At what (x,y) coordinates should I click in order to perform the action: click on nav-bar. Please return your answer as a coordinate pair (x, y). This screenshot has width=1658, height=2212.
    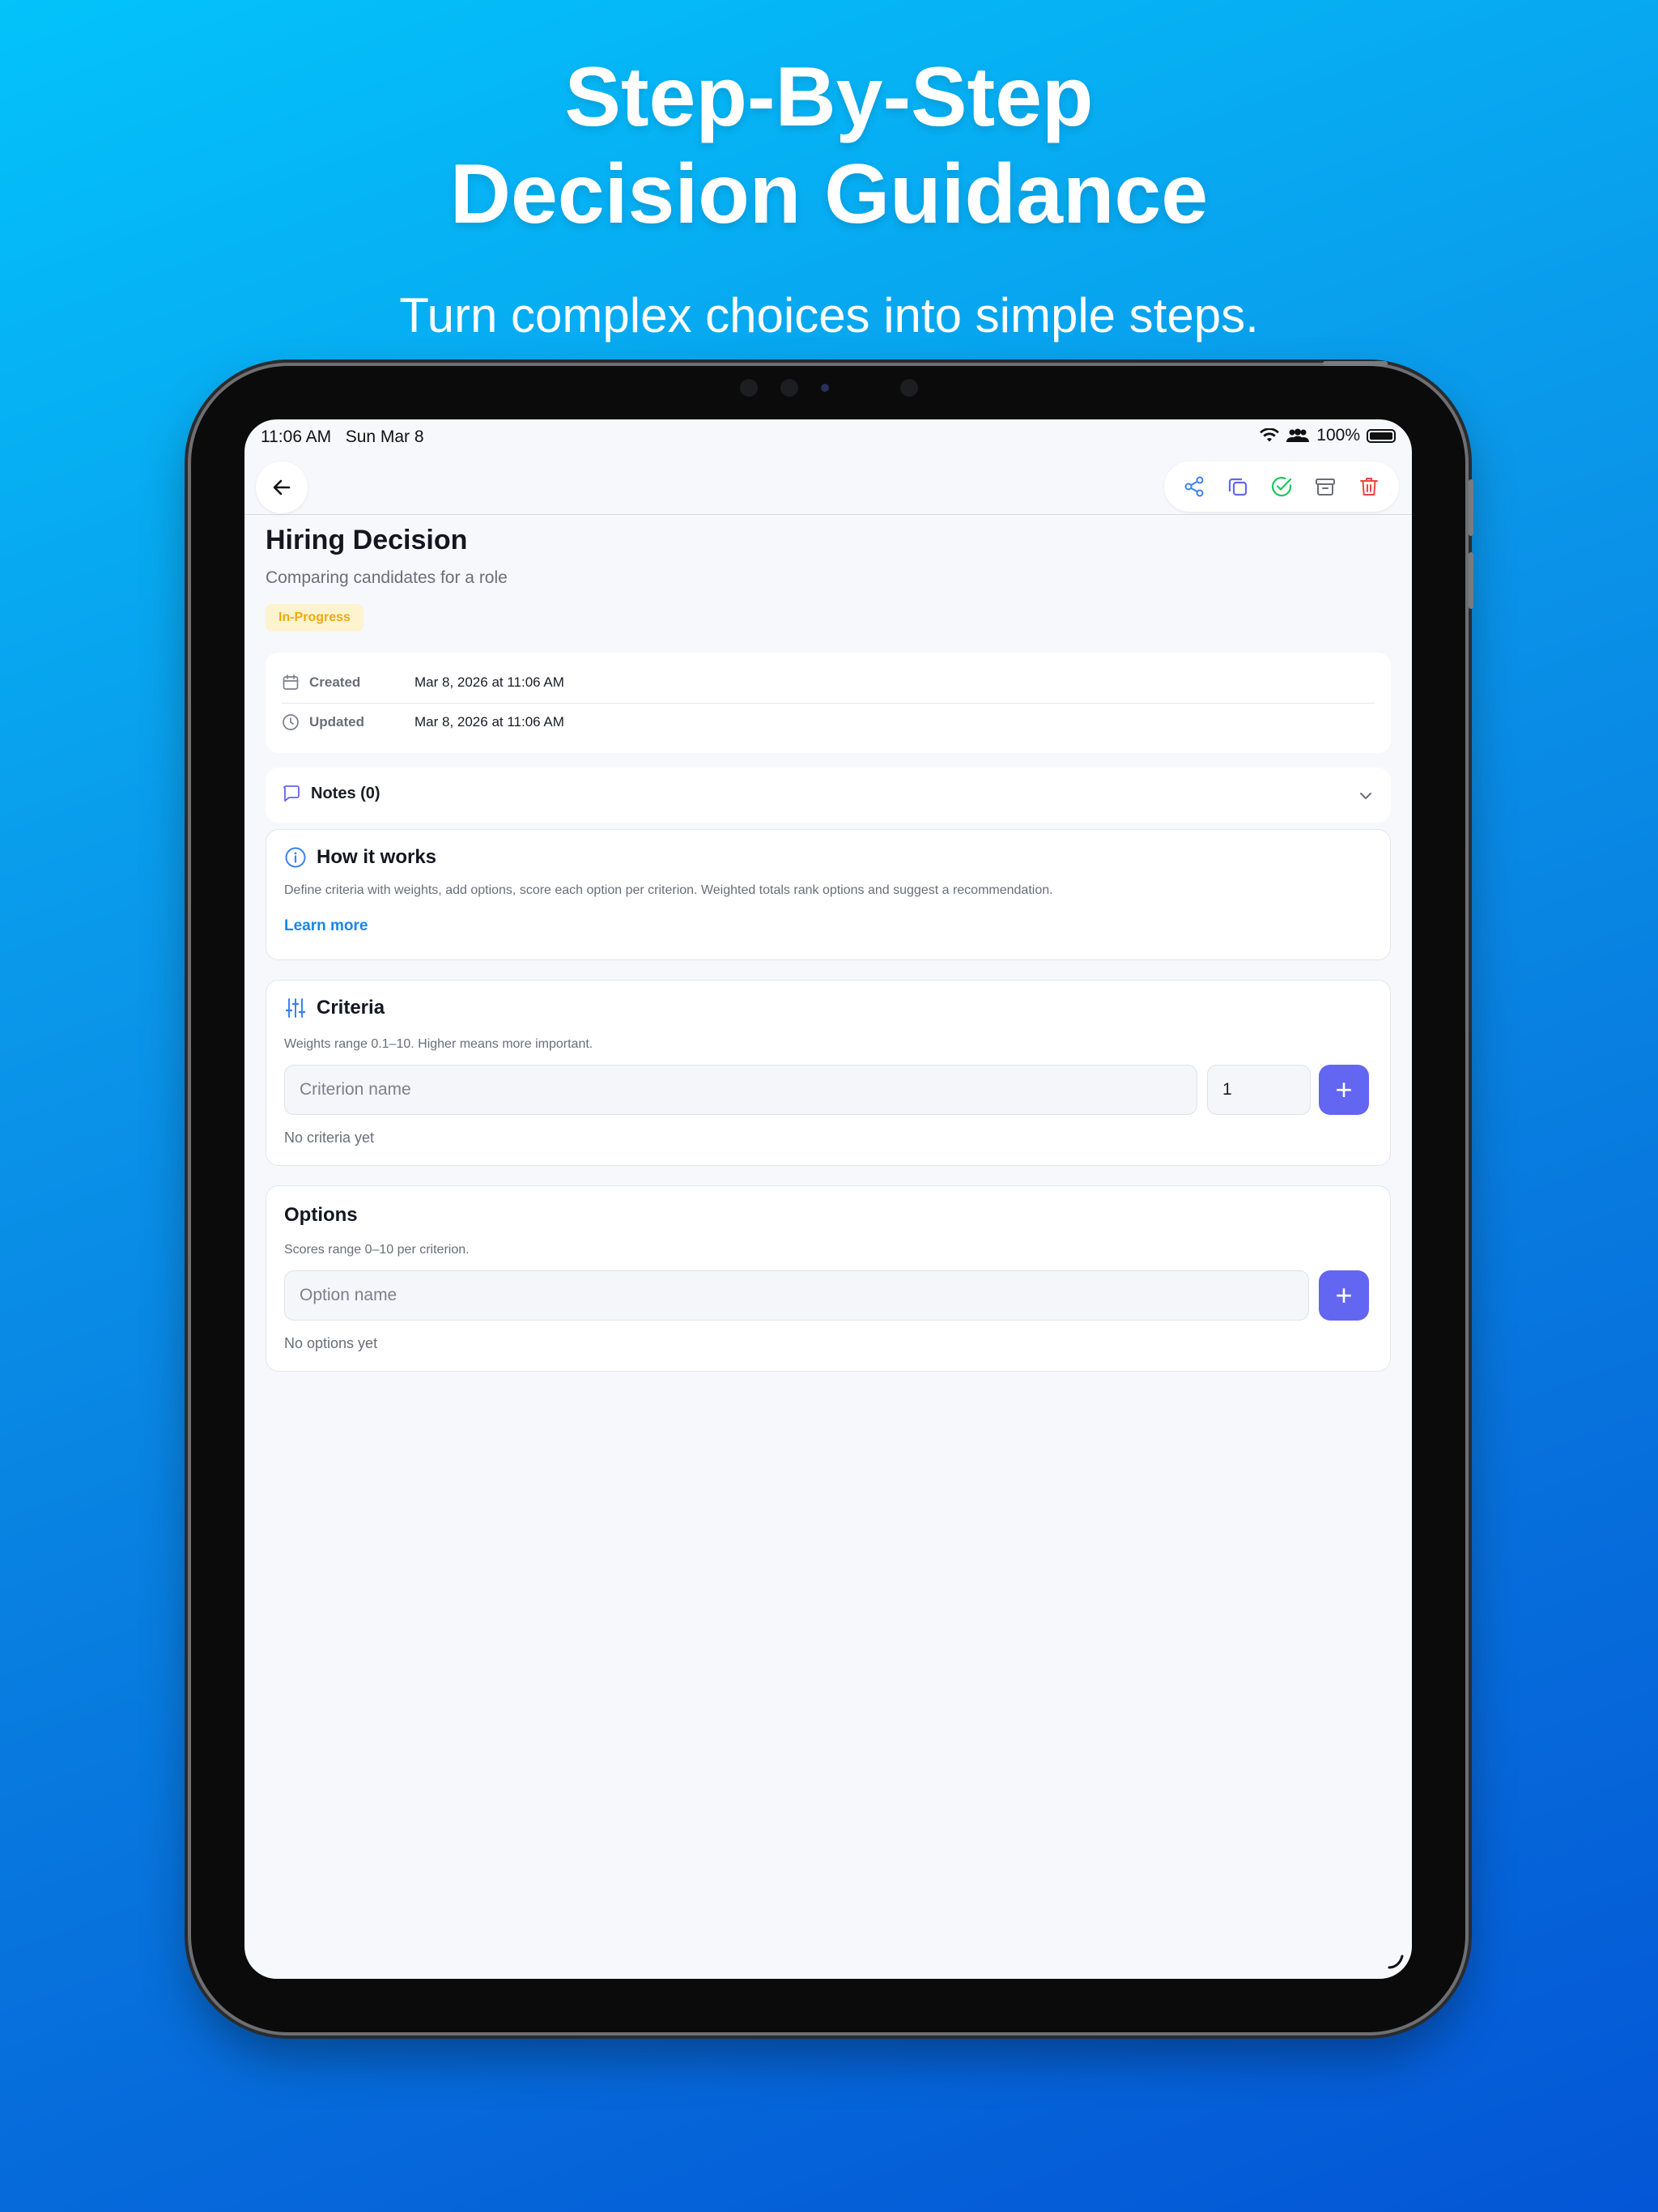
    Looking at the image, I should click on (828, 485).